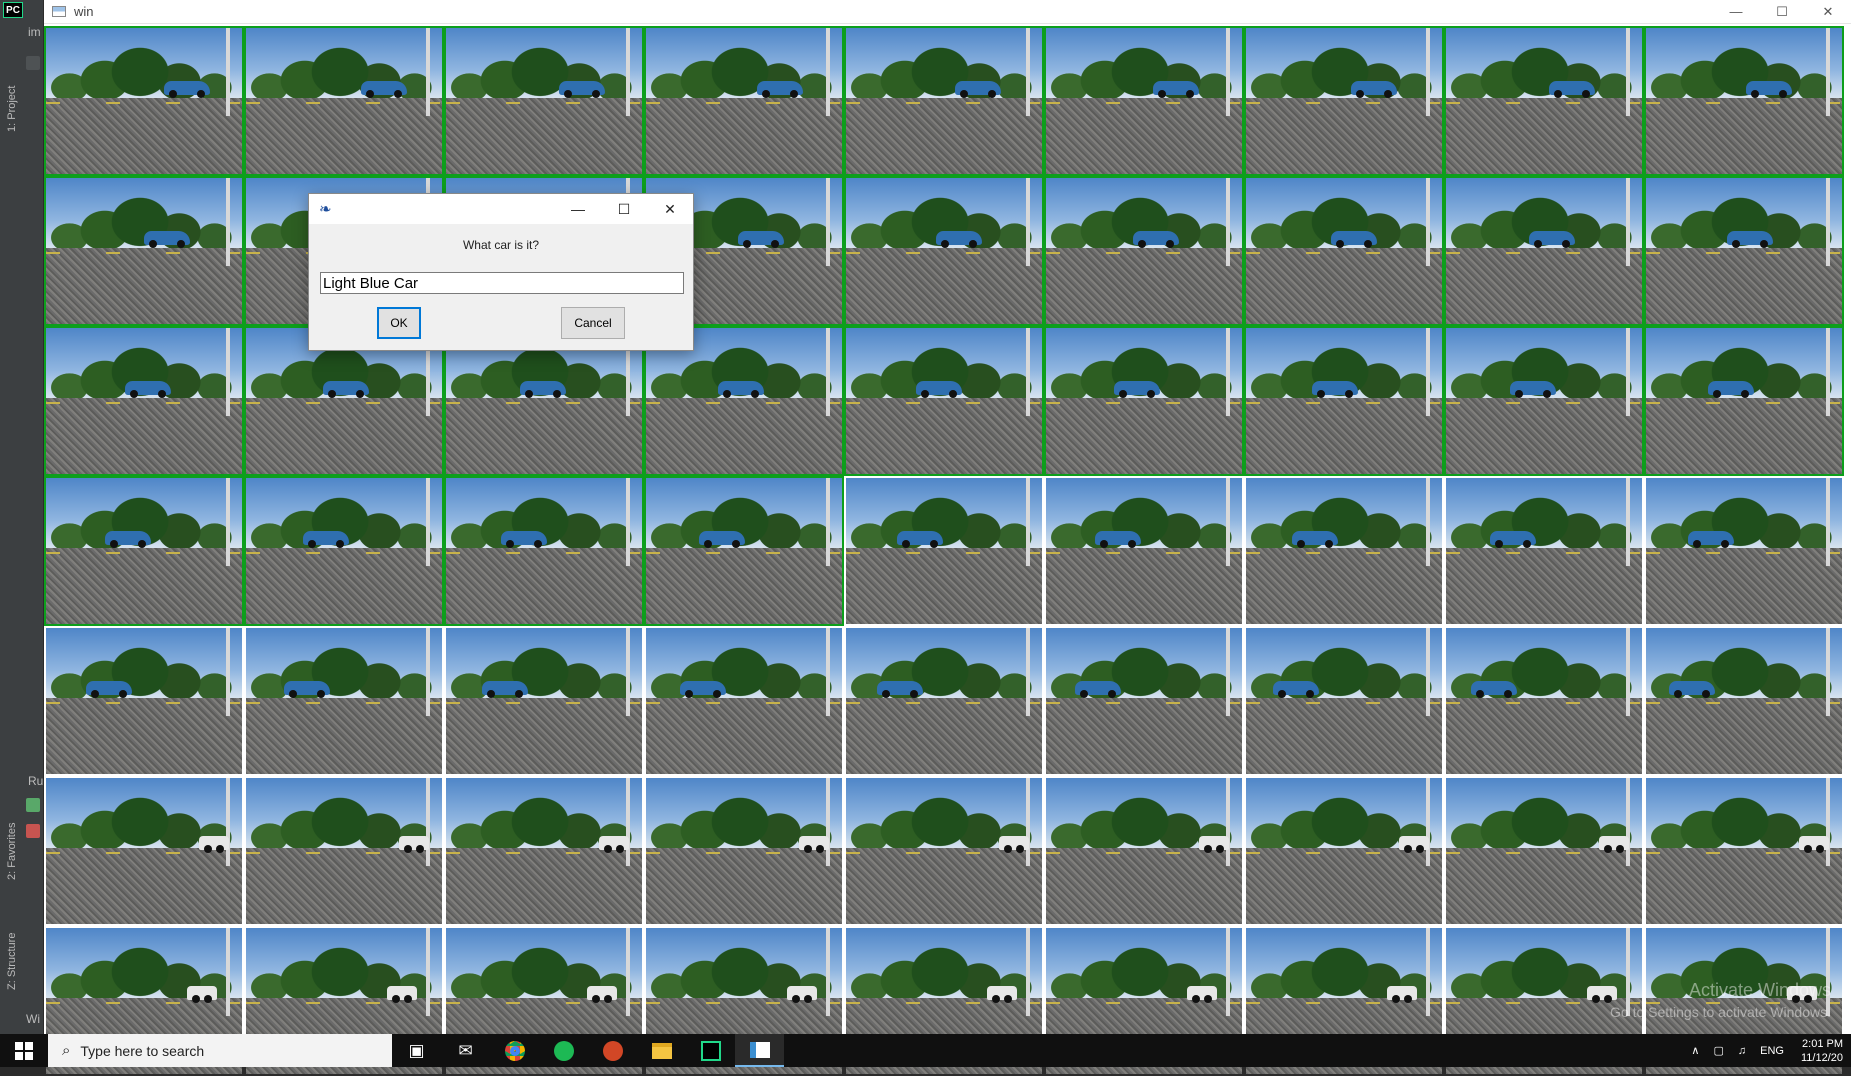 Image resolution: width=1851 pixels, height=1076 pixels. What do you see at coordinates (502, 283) in the screenshot?
I see `car-name-input` at bounding box center [502, 283].